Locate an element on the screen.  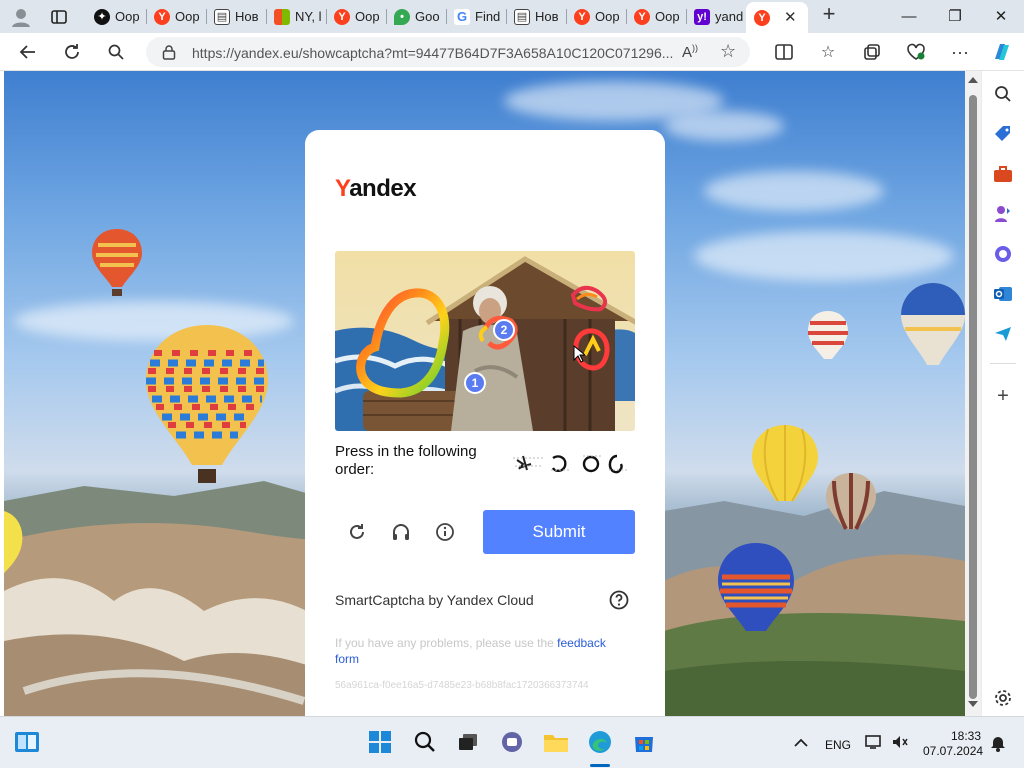
split-screen-icon is located at coordinates (784, 52).